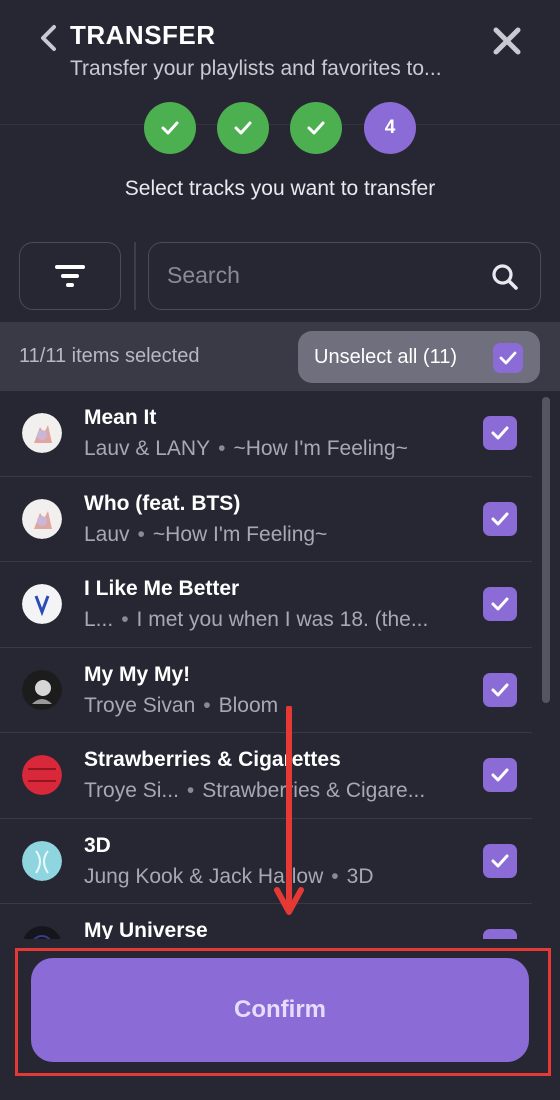  Describe the element at coordinates (322, 275) in the screenshot. I see `search-input` at that location.